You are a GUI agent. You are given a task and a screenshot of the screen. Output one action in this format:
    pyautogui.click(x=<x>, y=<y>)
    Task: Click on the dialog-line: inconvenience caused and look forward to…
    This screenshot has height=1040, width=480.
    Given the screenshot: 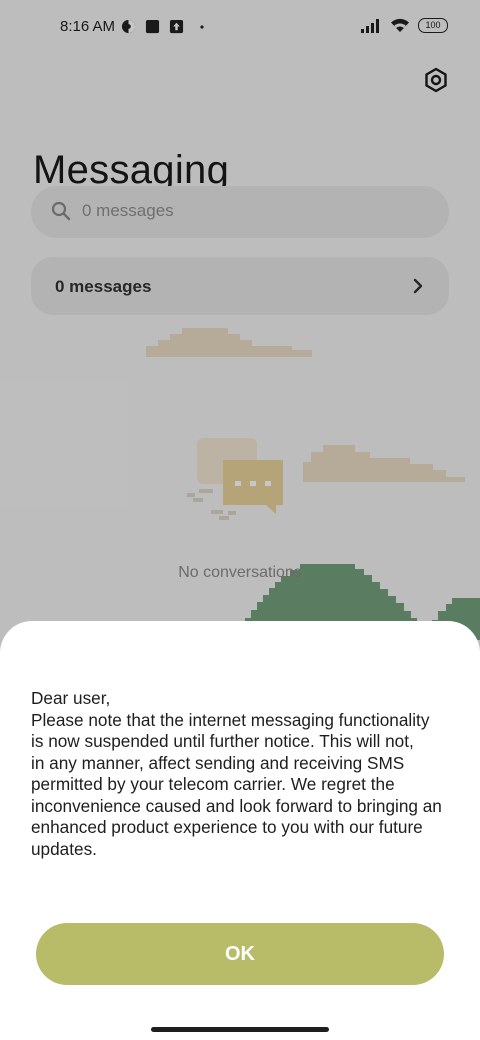 What is the action you would take?
    pyautogui.click(x=236, y=805)
    